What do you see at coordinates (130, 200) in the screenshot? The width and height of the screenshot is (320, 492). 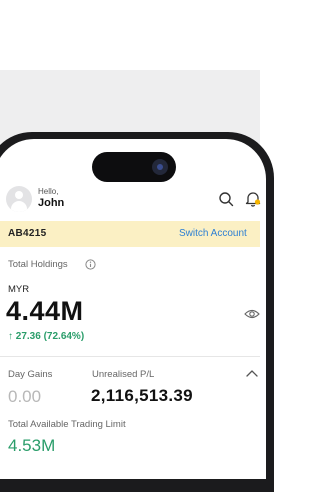 I see `app-header: Hello, John` at bounding box center [130, 200].